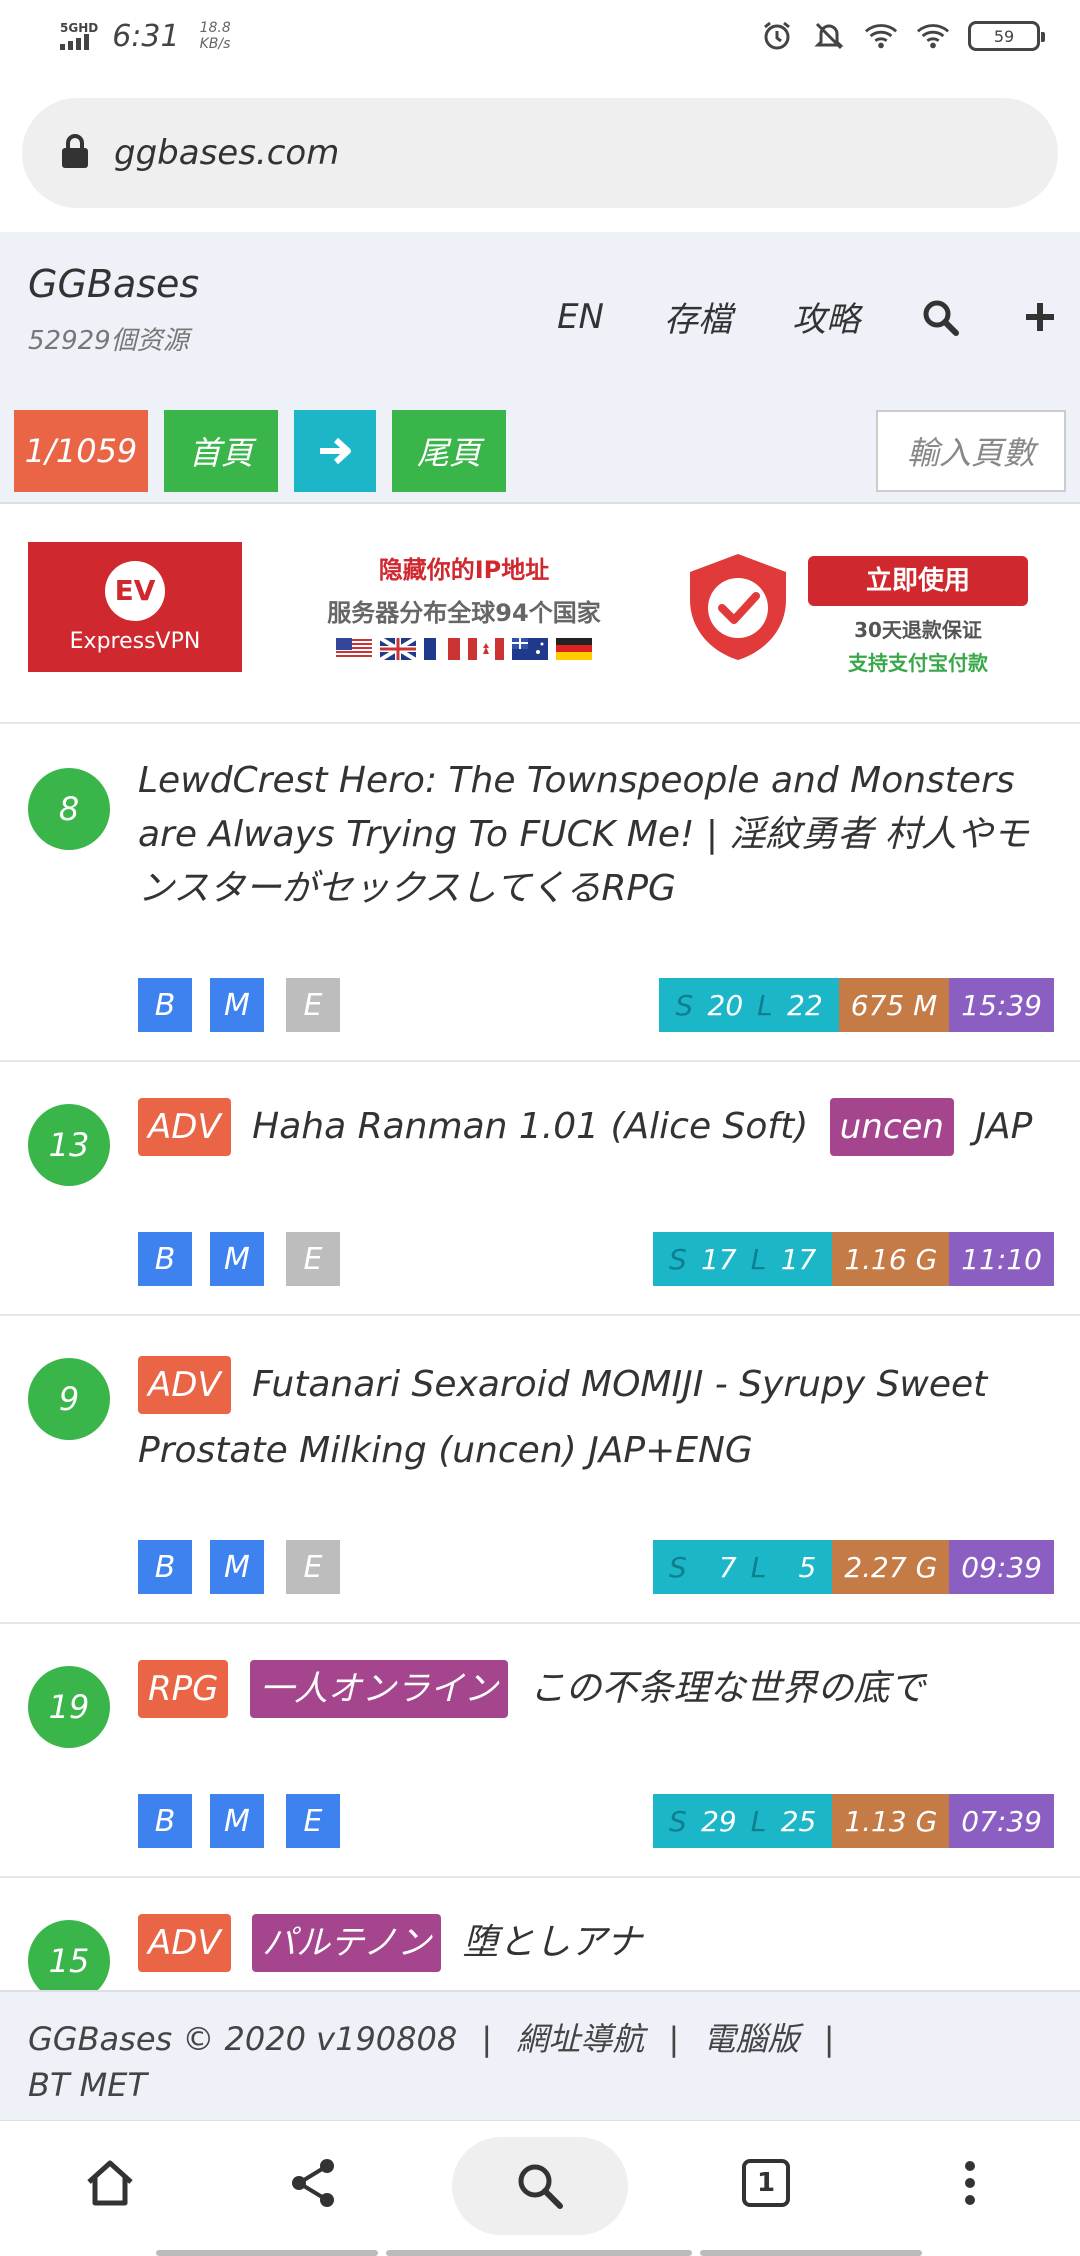 The width and height of the screenshot is (1080, 2256). I want to click on score-badge: 8, so click(69, 809).